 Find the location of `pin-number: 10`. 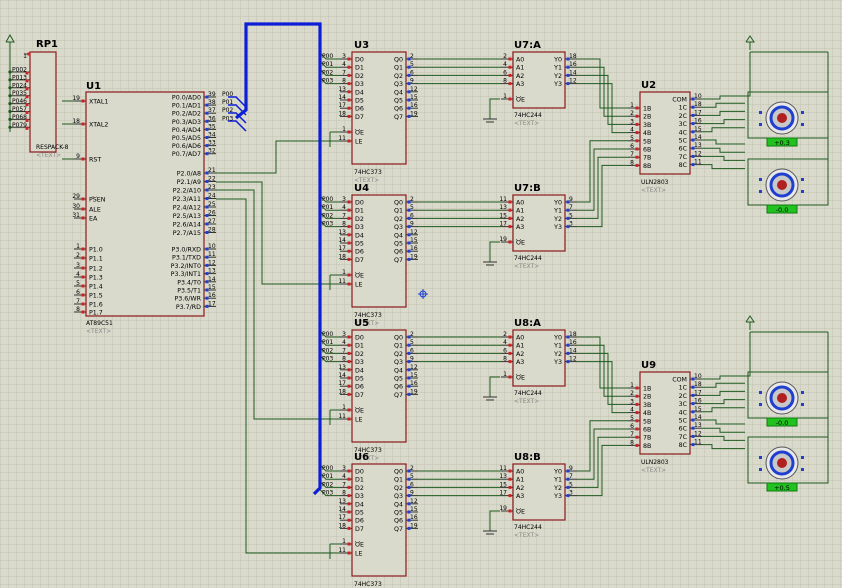

pin-number: 10 is located at coordinates (212, 246).